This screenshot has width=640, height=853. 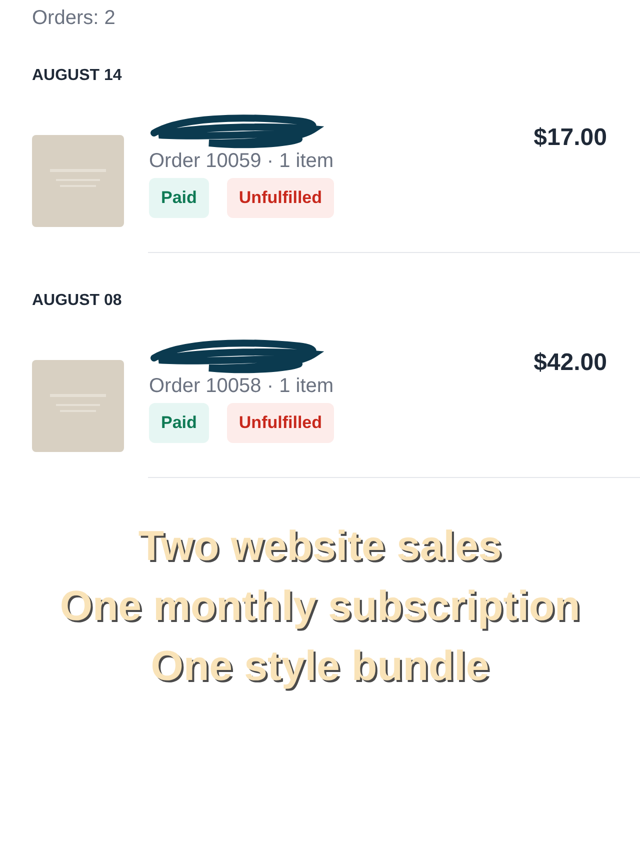 I want to click on orders-count: Orders: 2, so click(x=74, y=18).